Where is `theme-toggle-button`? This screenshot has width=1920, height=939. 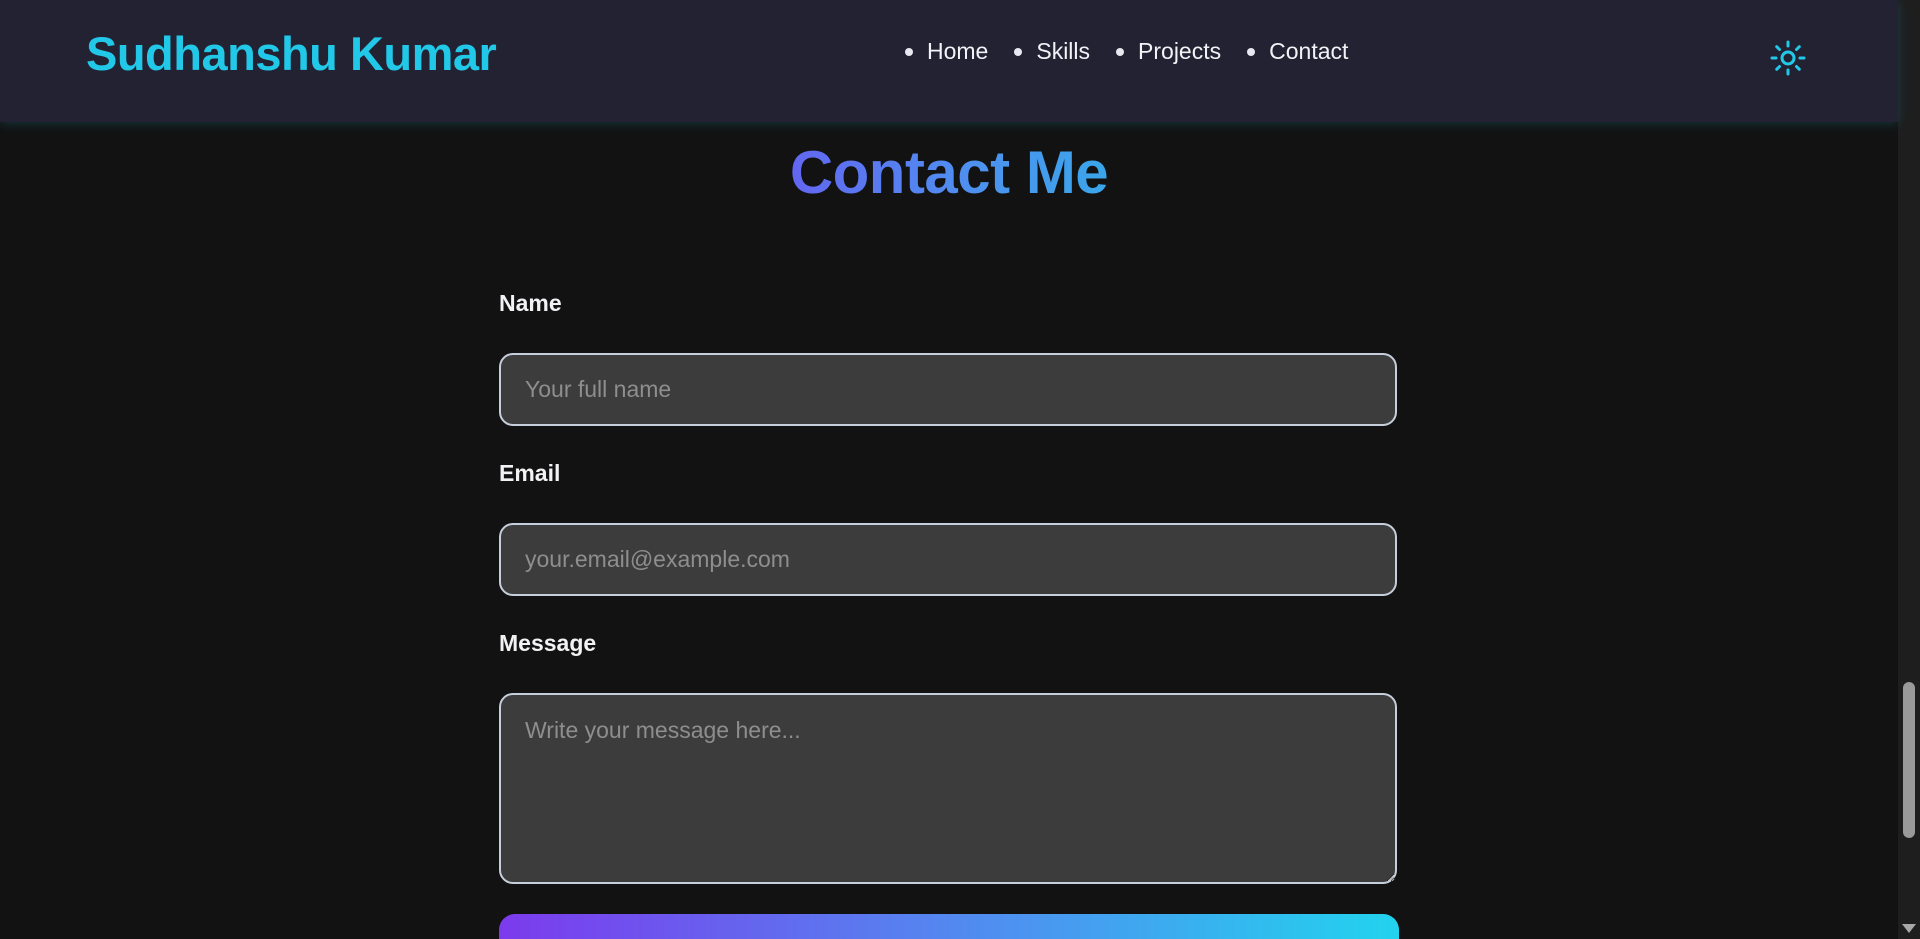 theme-toggle-button is located at coordinates (1788, 58).